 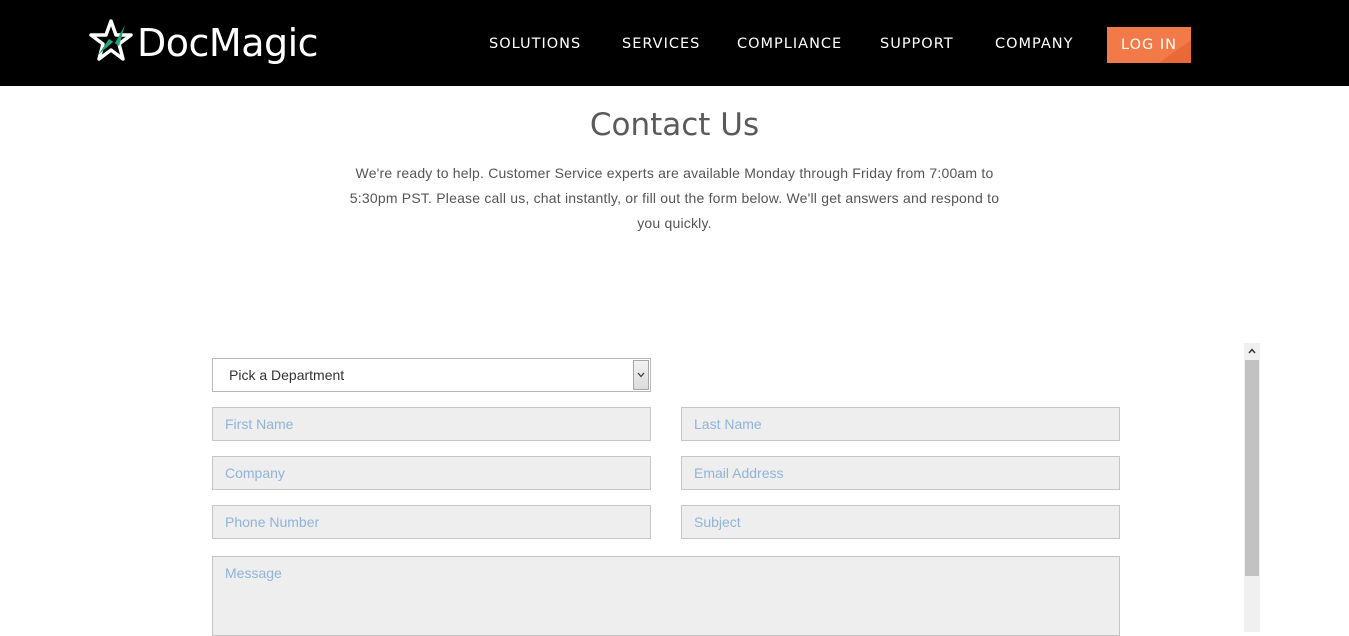 What do you see at coordinates (431, 424) in the screenshot?
I see `first-name-field` at bounding box center [431, 424].